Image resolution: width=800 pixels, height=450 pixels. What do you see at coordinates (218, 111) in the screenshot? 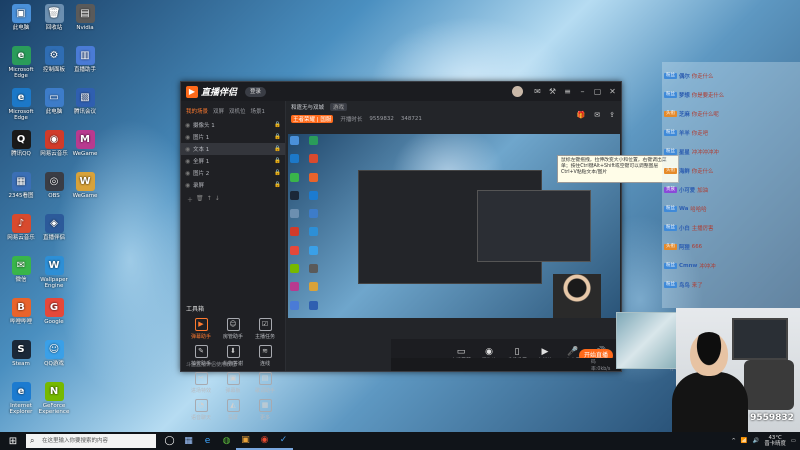
I see `scene-tab: 双屏` at bounding box center [218, 111].